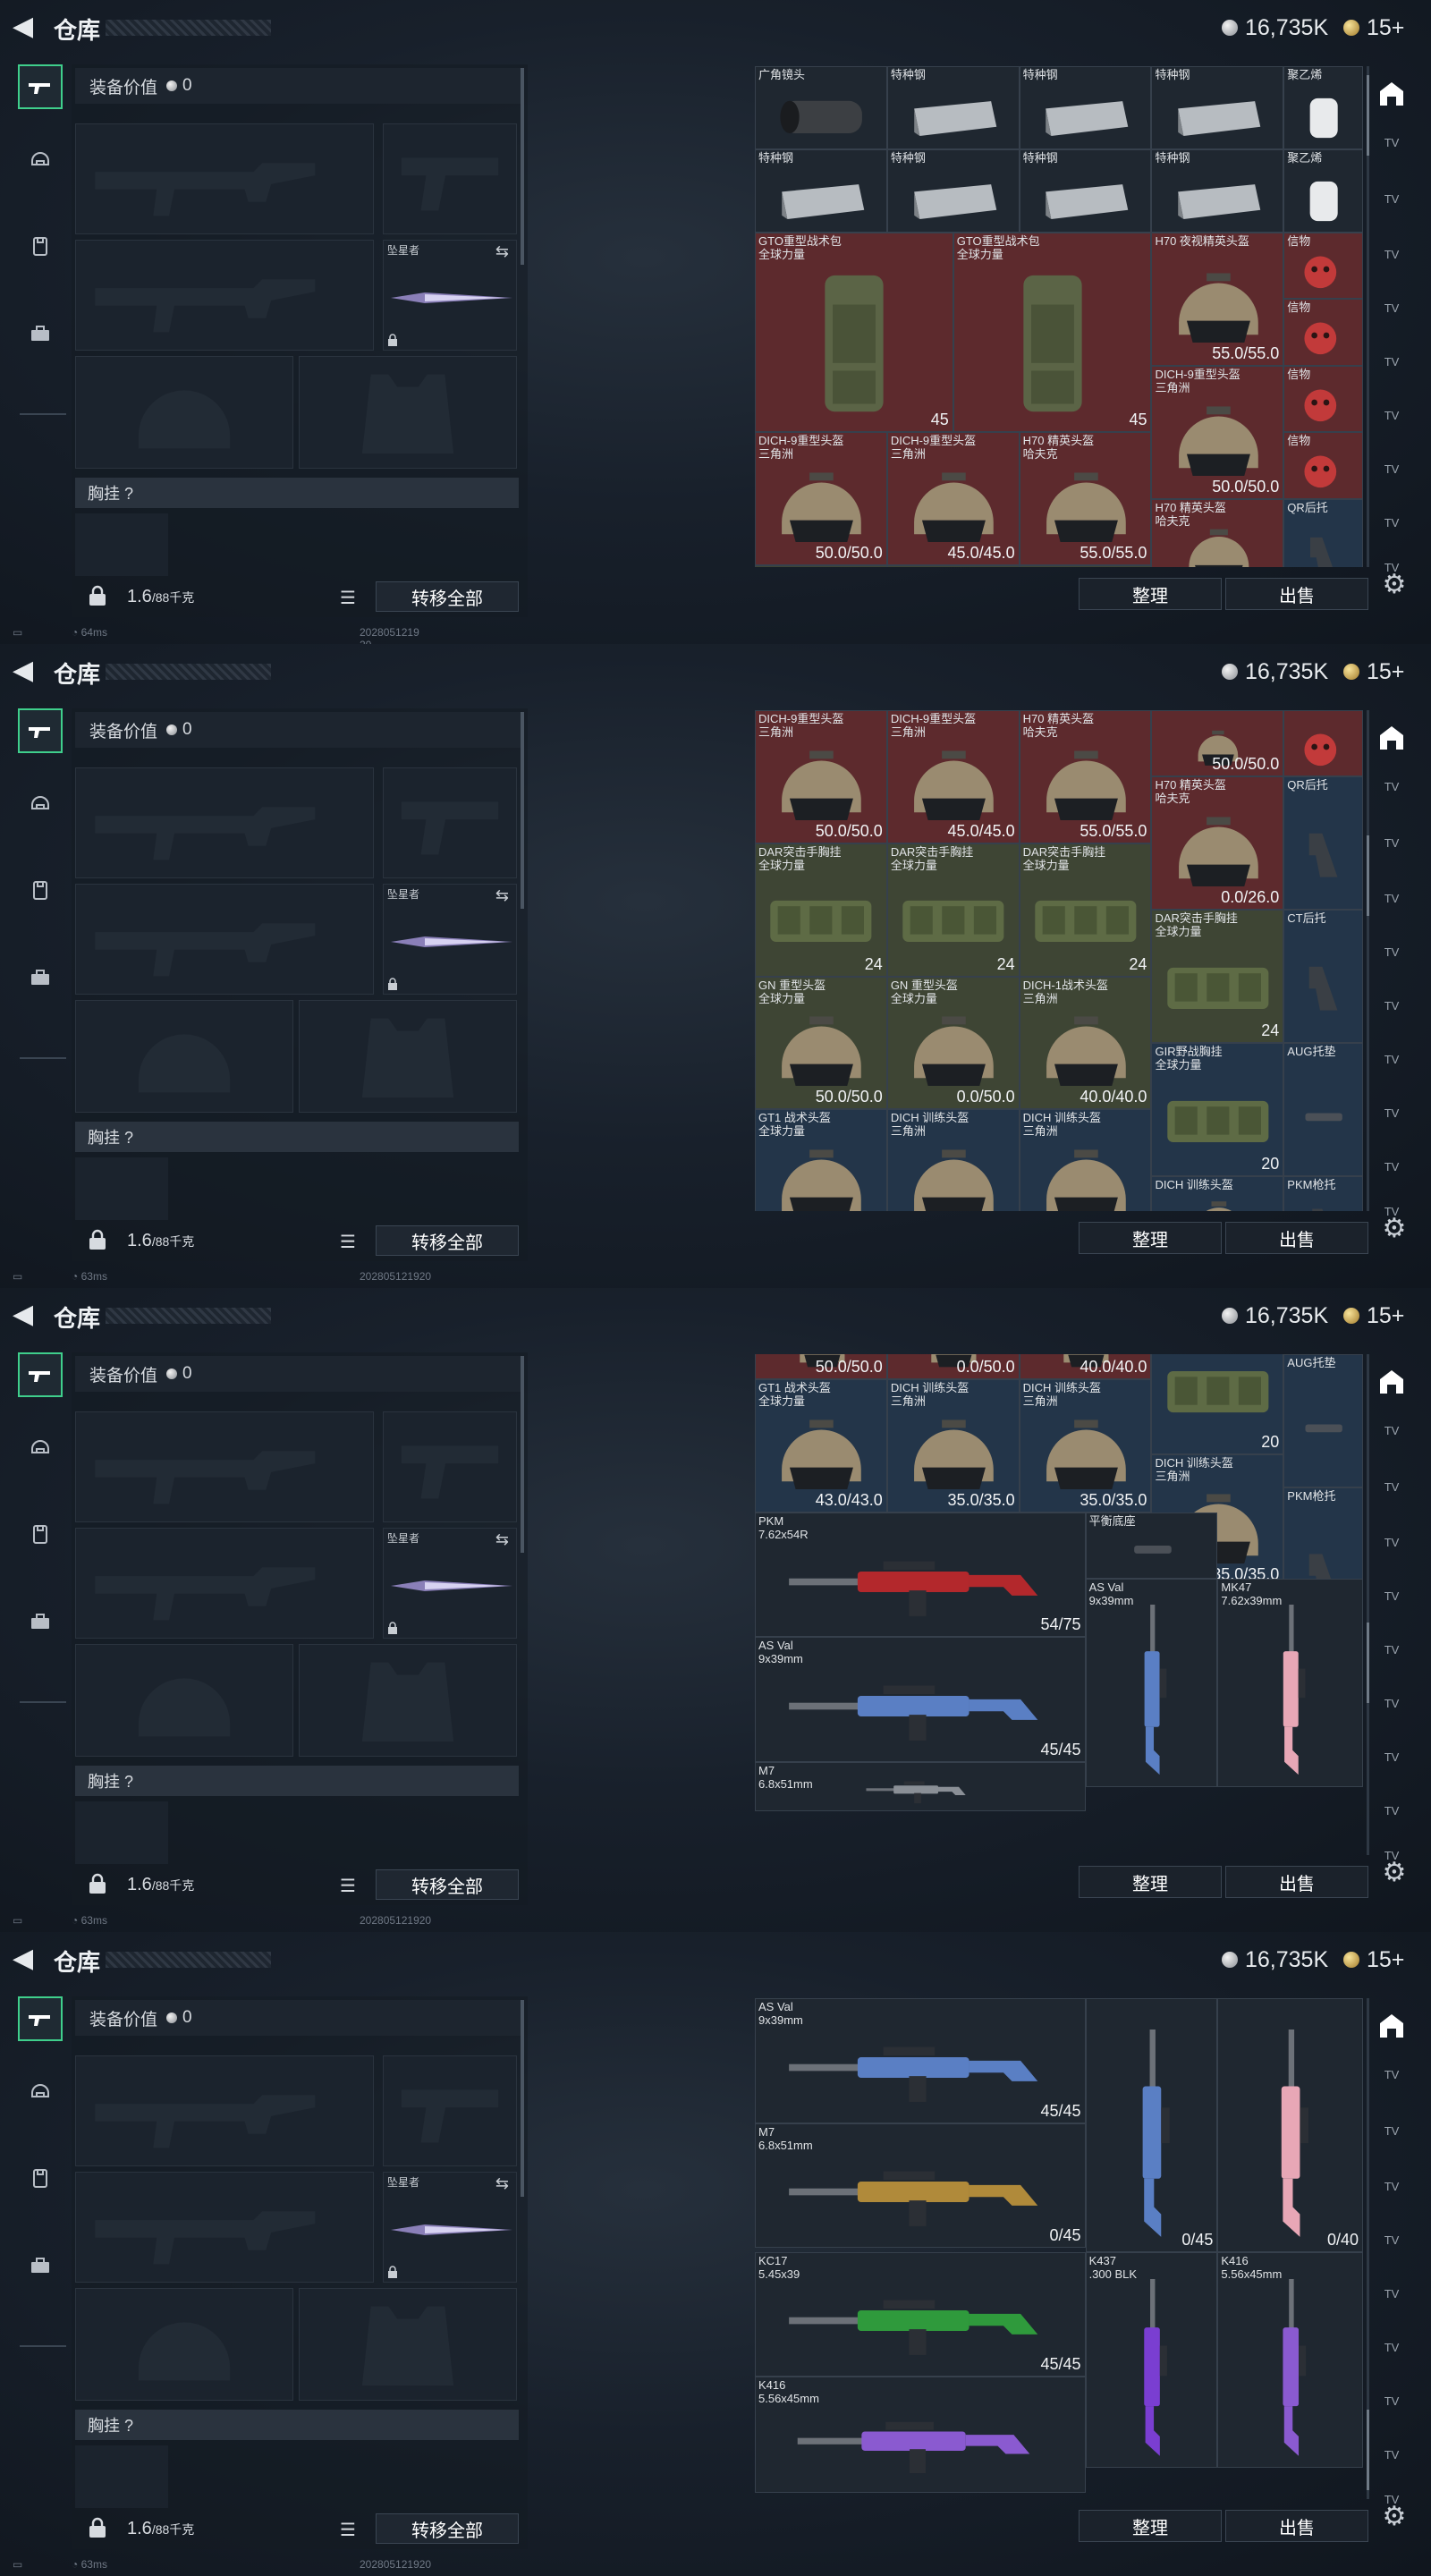 The width and height of the screenshot is (1431, 2576). I want to click on tv-tab-7: TV, so click(1391, 1113).